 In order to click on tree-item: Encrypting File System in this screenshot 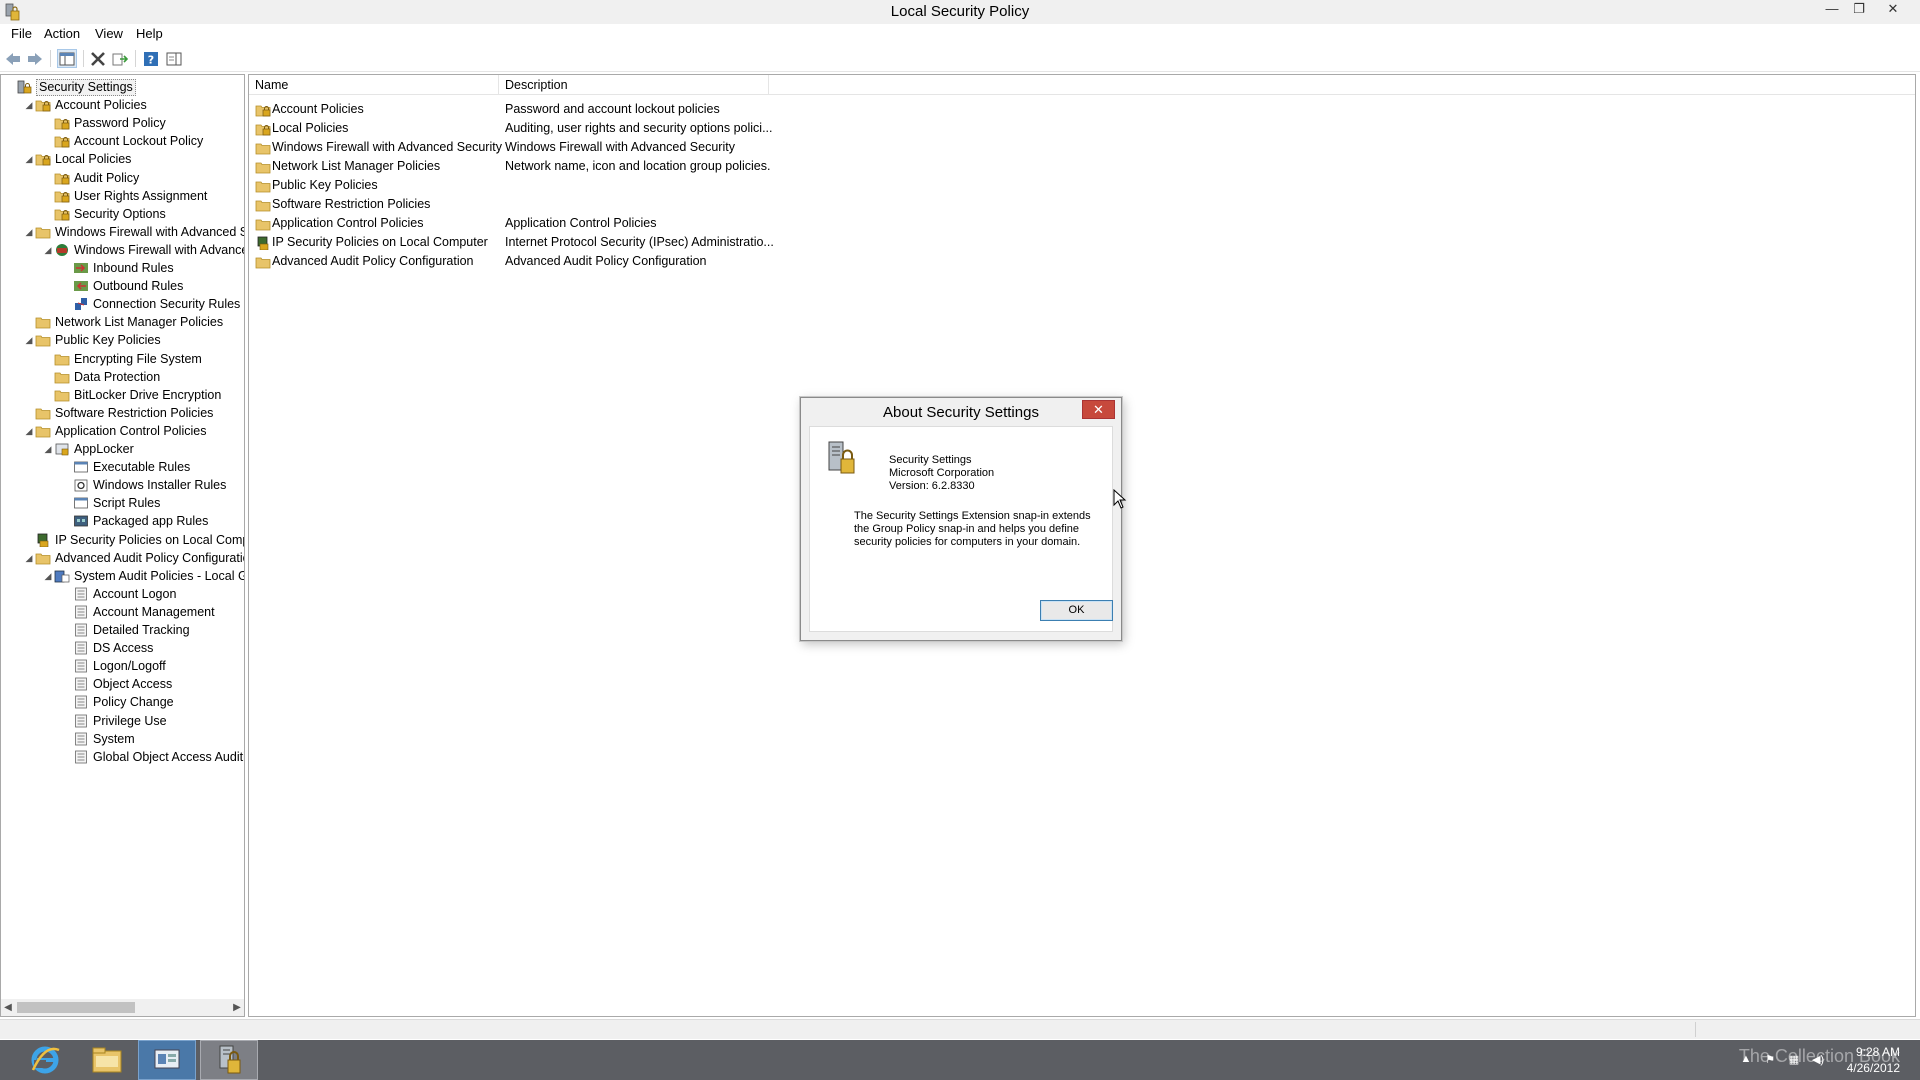, I will do `click(122, 359)`.